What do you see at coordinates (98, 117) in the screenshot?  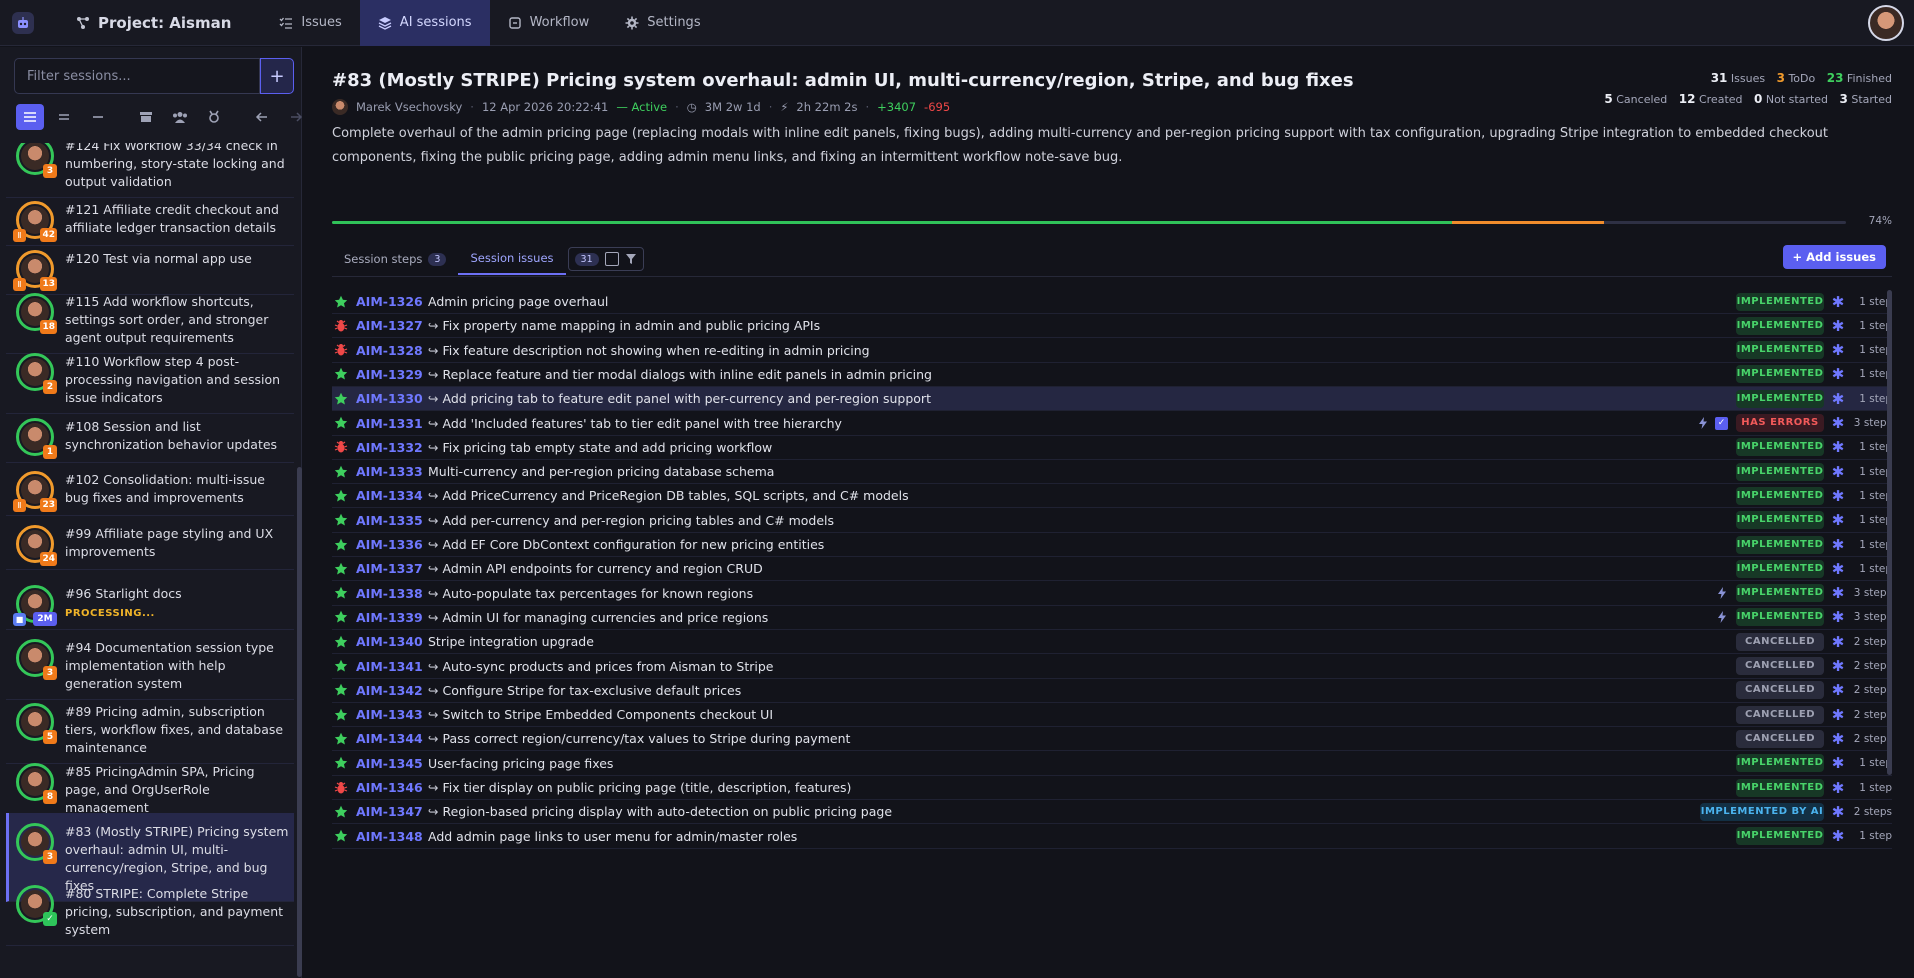 I see `view-minimal-button` at bounding box center [98, 117].